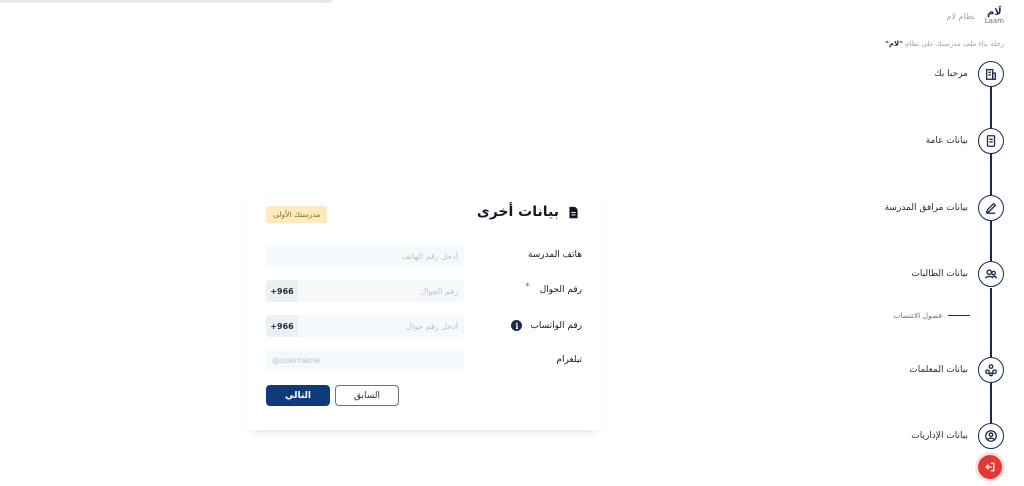 The width and height of the screenshot is (1024, 486). Describe the element at coordinates (298, 395) in the screenshot. I see `next-button: التالي` at that location.